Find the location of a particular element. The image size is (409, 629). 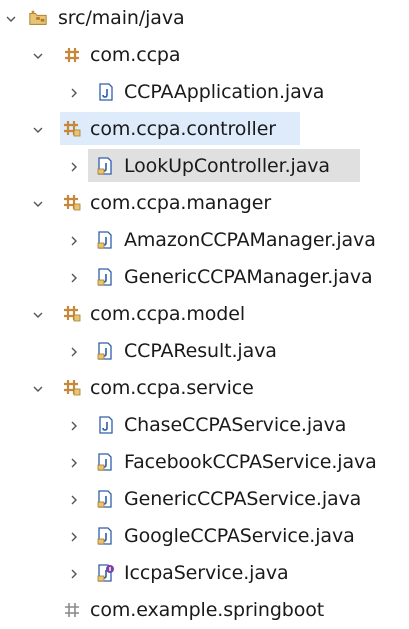

tree-item-label: CCPAApplication.java is located at coordinates (224, 92).